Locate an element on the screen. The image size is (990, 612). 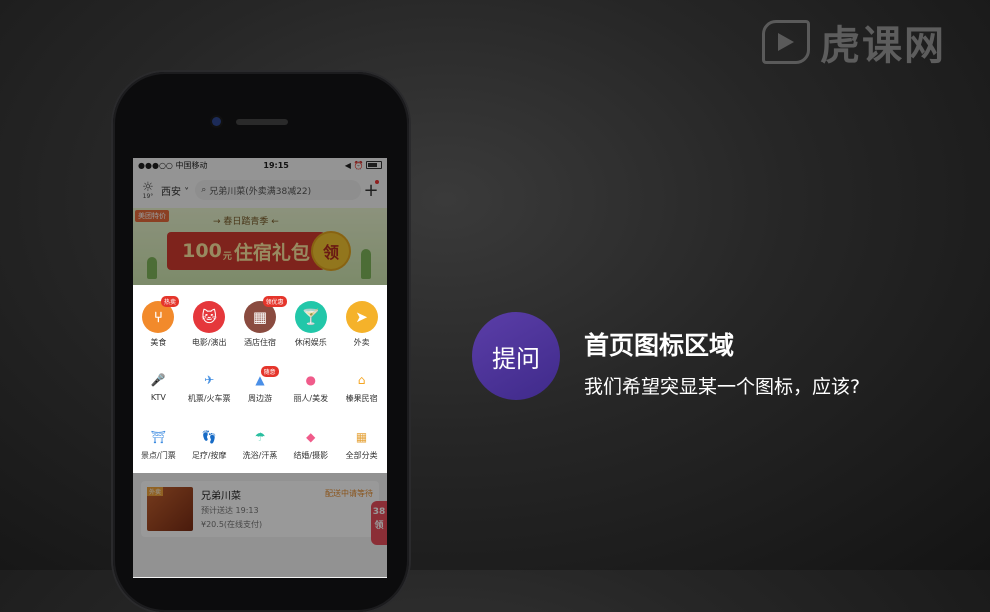
status-bar: ●●●○○ 中国移动 19:15 ◀ ⏰ is located at coordinates (260, 165).